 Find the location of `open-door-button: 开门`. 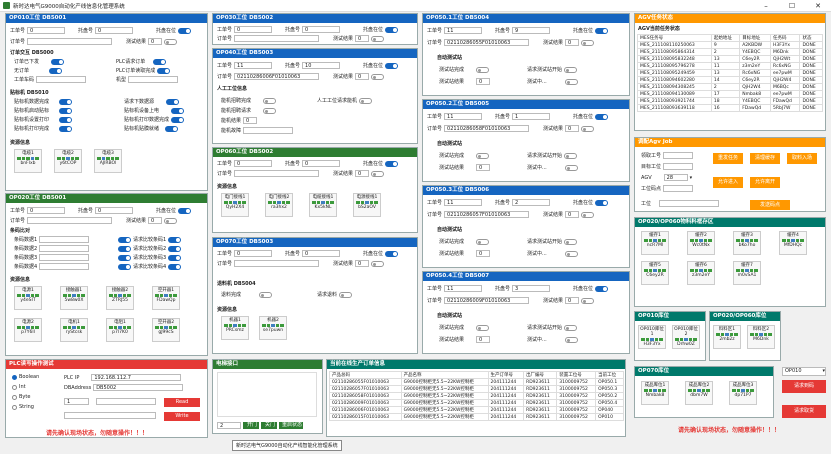

open-door-button: 开门 is located at coordinates (251, 425).